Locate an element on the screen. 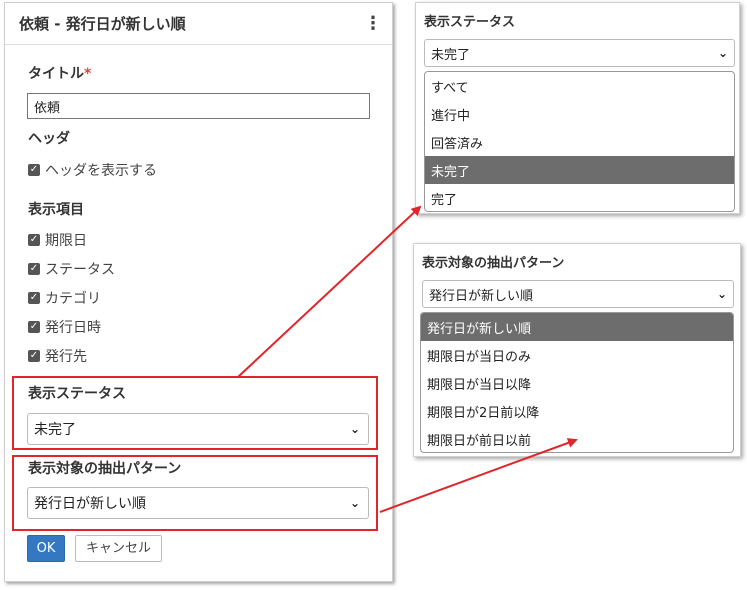 Image resolution: width=747 pixels, height=590 pixels. status-callout-arrow is located at coordinates (329, 291).